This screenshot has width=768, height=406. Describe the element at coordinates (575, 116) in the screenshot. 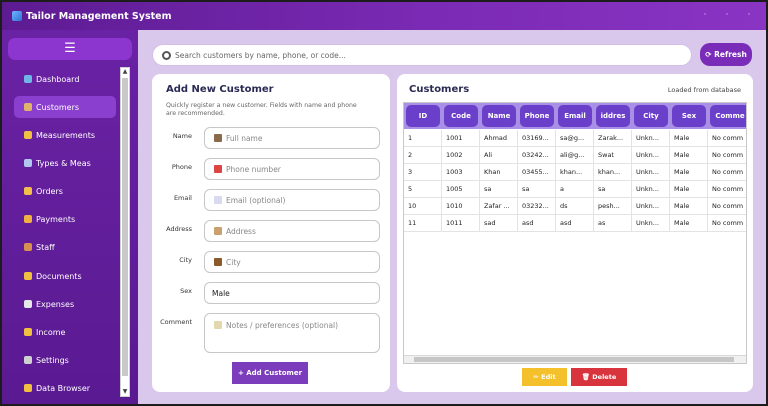

I see `column-header: Email` at that location.